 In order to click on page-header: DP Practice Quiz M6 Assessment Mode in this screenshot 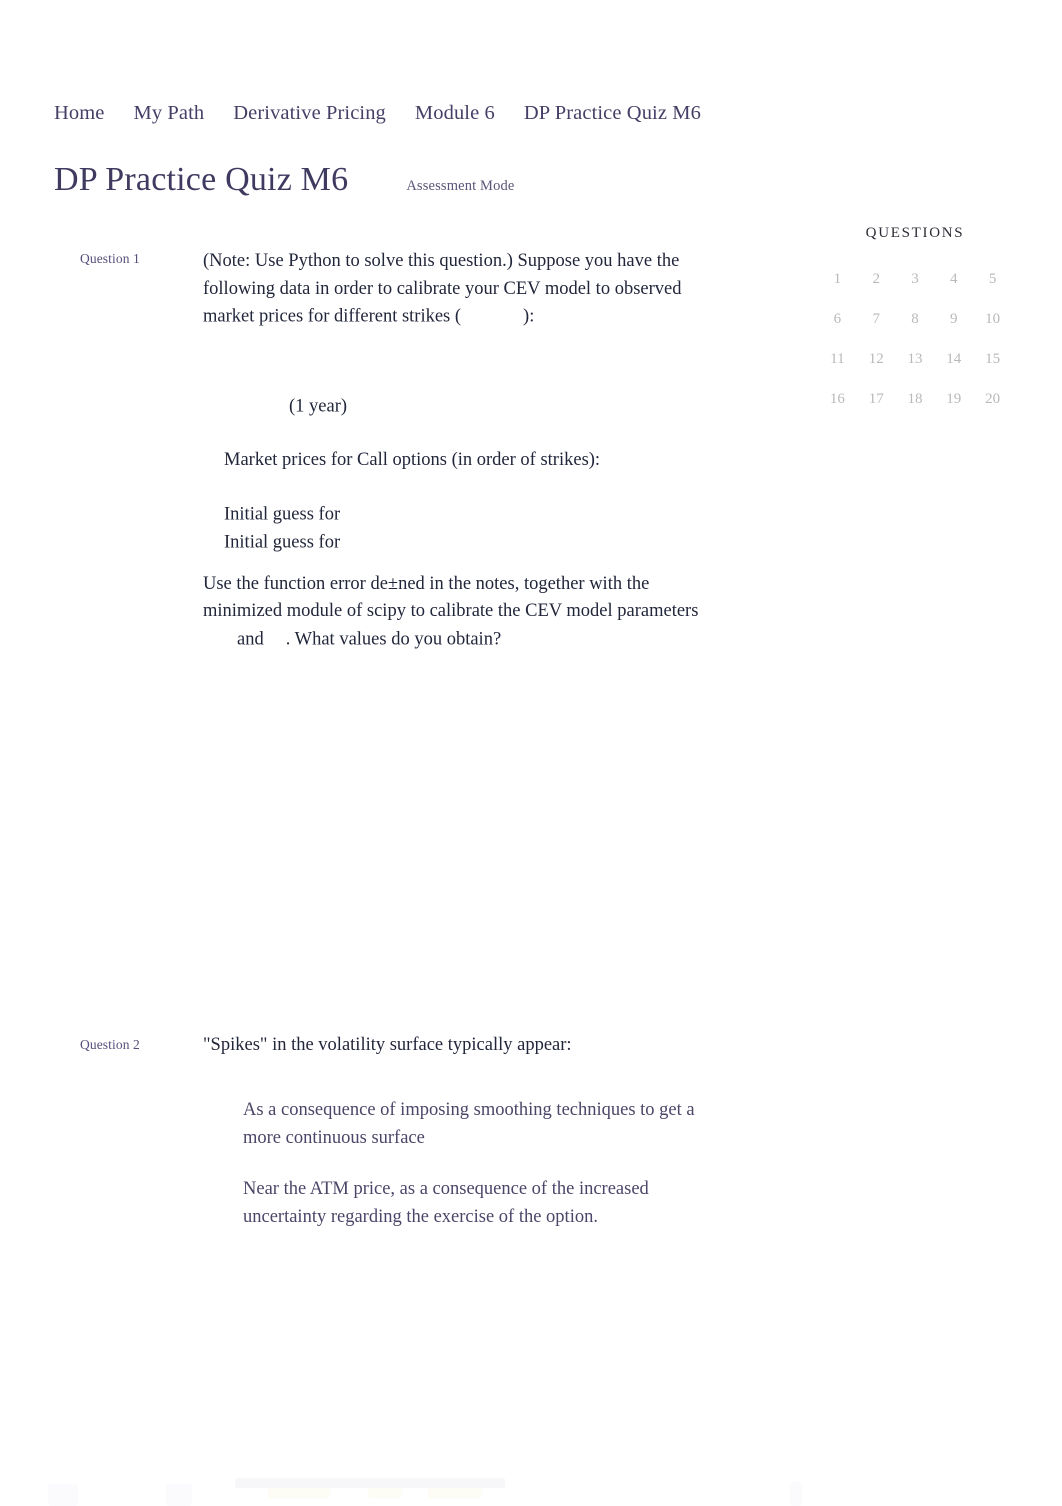, I will do `click(284, 180)`.